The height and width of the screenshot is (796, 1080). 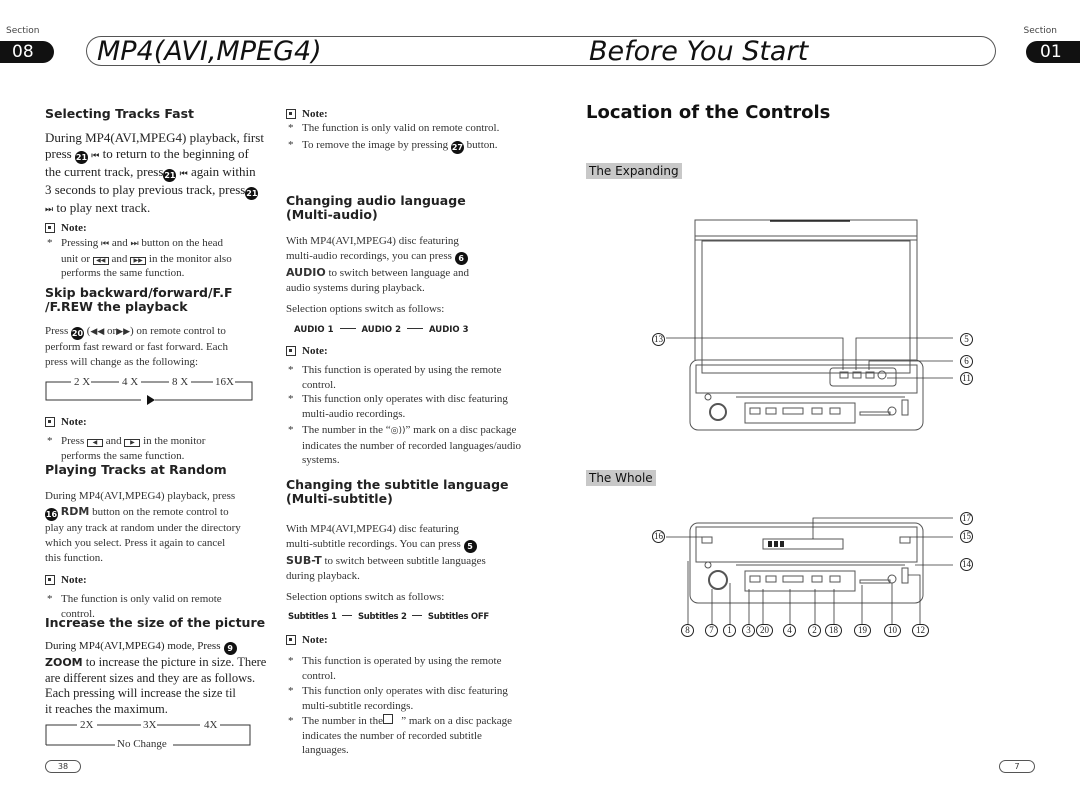 What do you see at coordinates (75, 511) in the screenshot?
I see `rdm-keyword: RDM` at bounding box center [75, 511].